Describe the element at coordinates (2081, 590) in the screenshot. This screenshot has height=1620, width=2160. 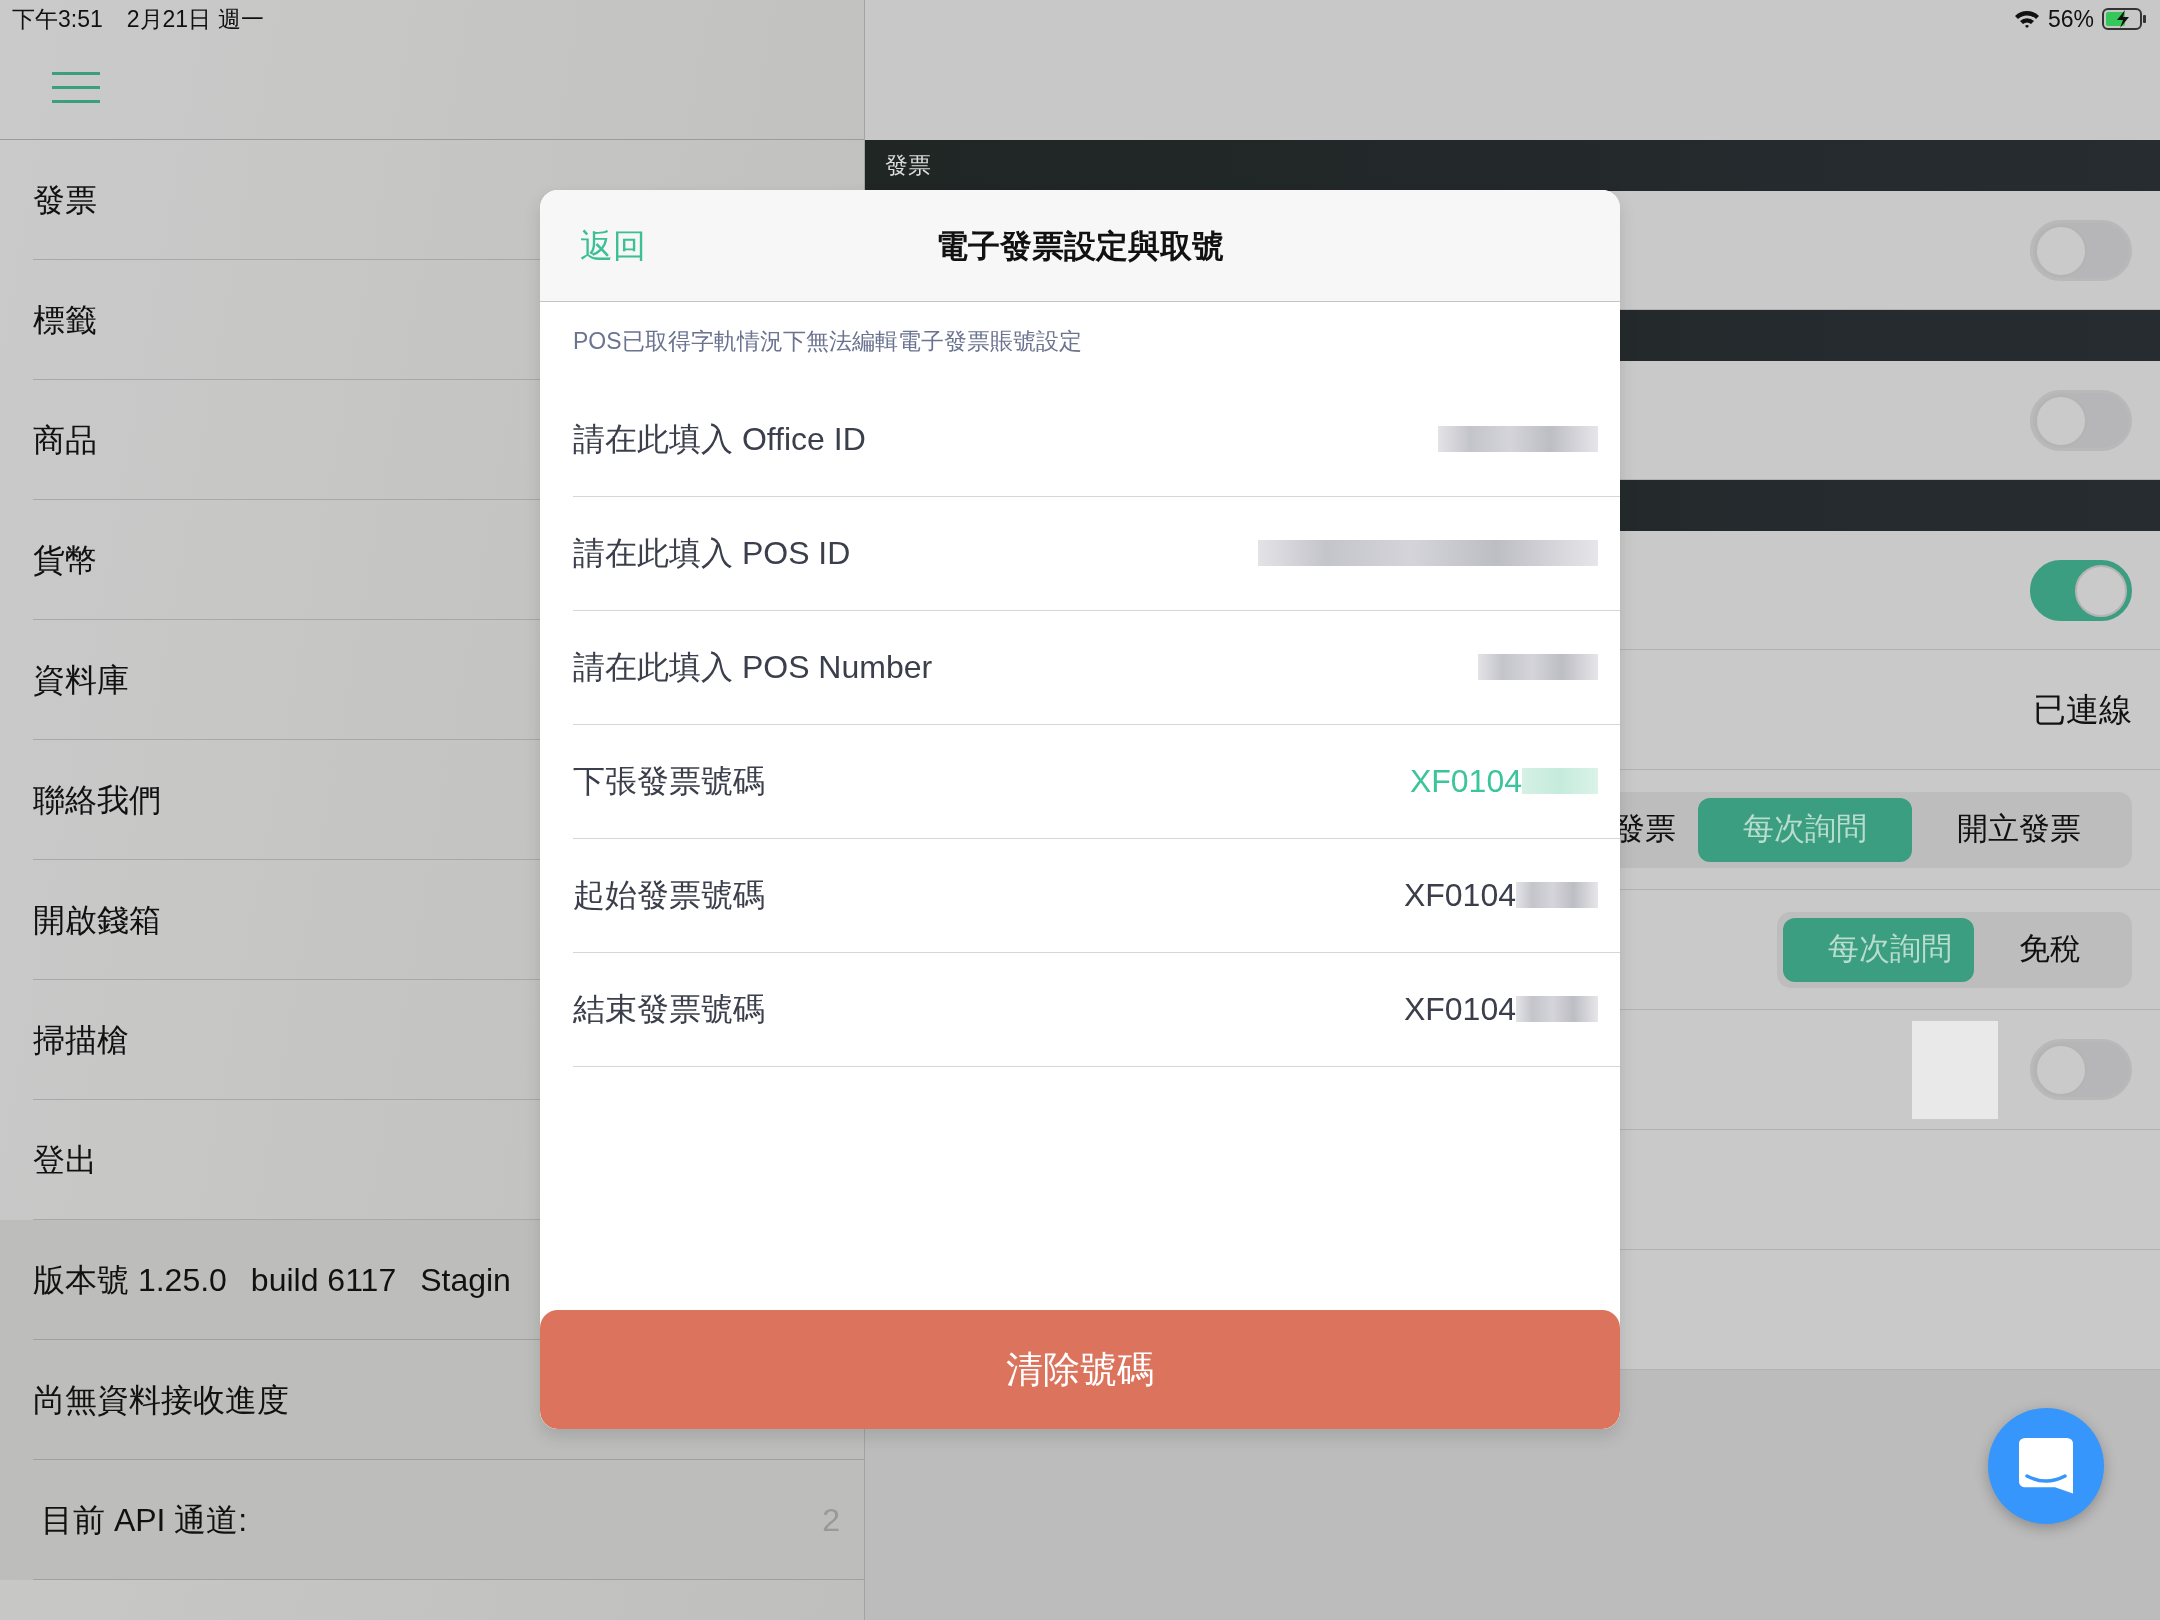
I see `toggle-switch` at that location.